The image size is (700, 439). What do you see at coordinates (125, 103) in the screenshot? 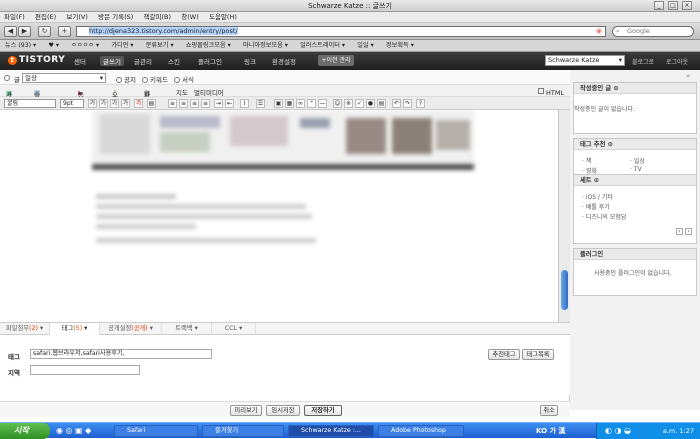
I see `strike-icon: 가` at bounding box center [125, 103].